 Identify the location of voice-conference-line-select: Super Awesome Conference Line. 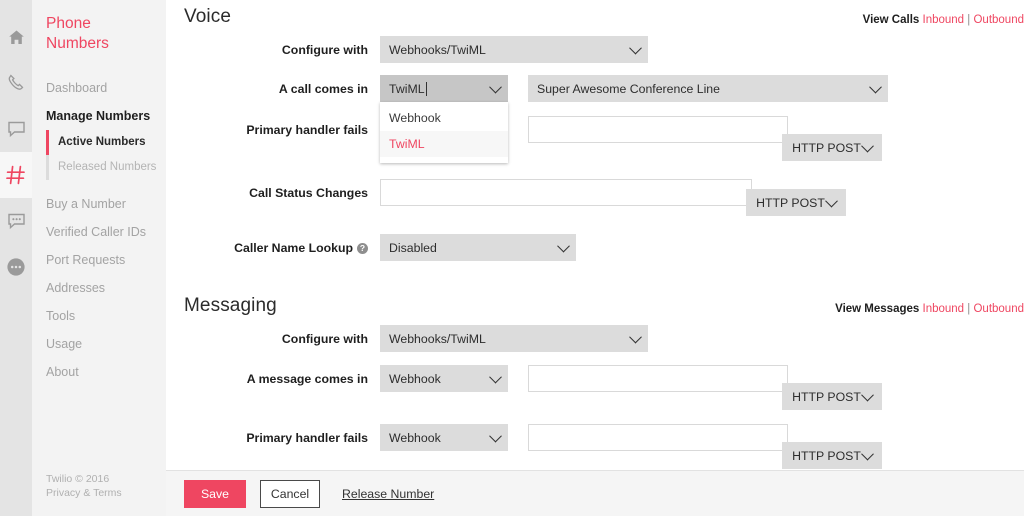
(708, 88).